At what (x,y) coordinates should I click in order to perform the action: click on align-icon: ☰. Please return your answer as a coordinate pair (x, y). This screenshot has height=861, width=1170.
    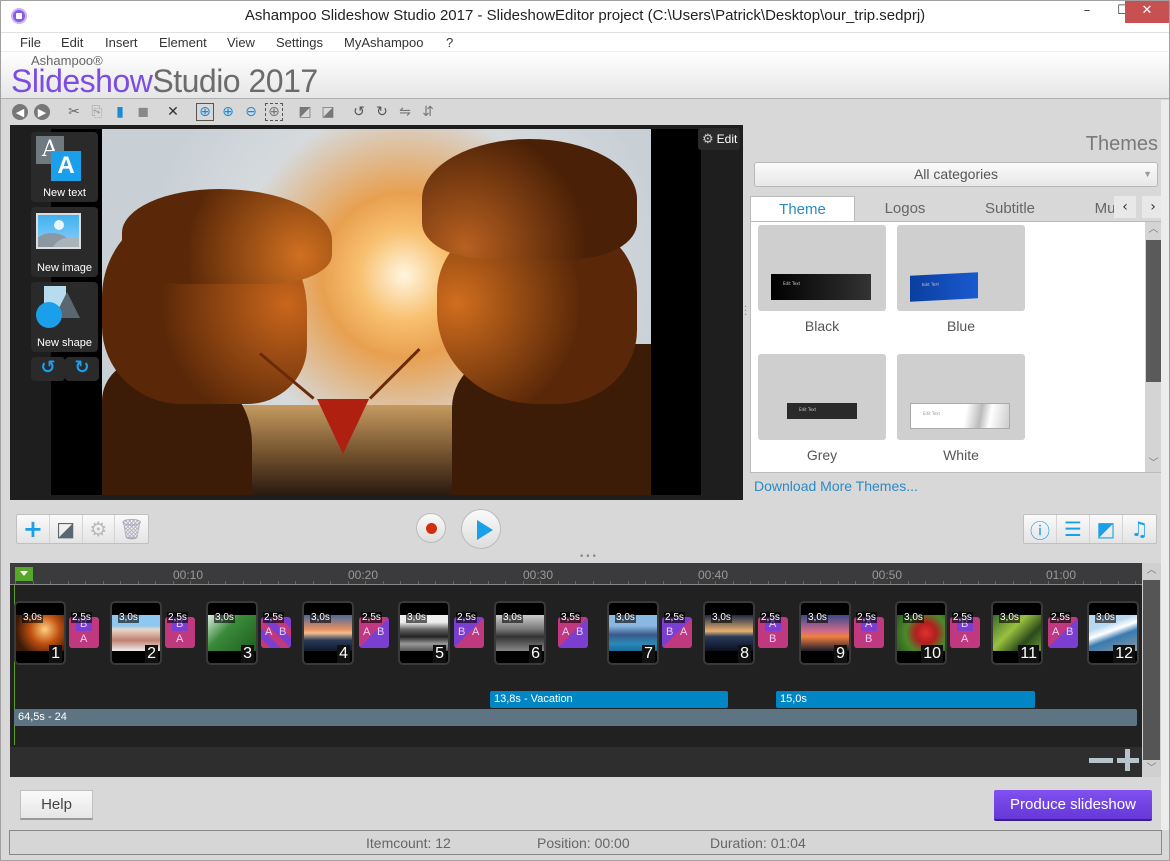
    Looking at the image, I should click on (1073, 529).